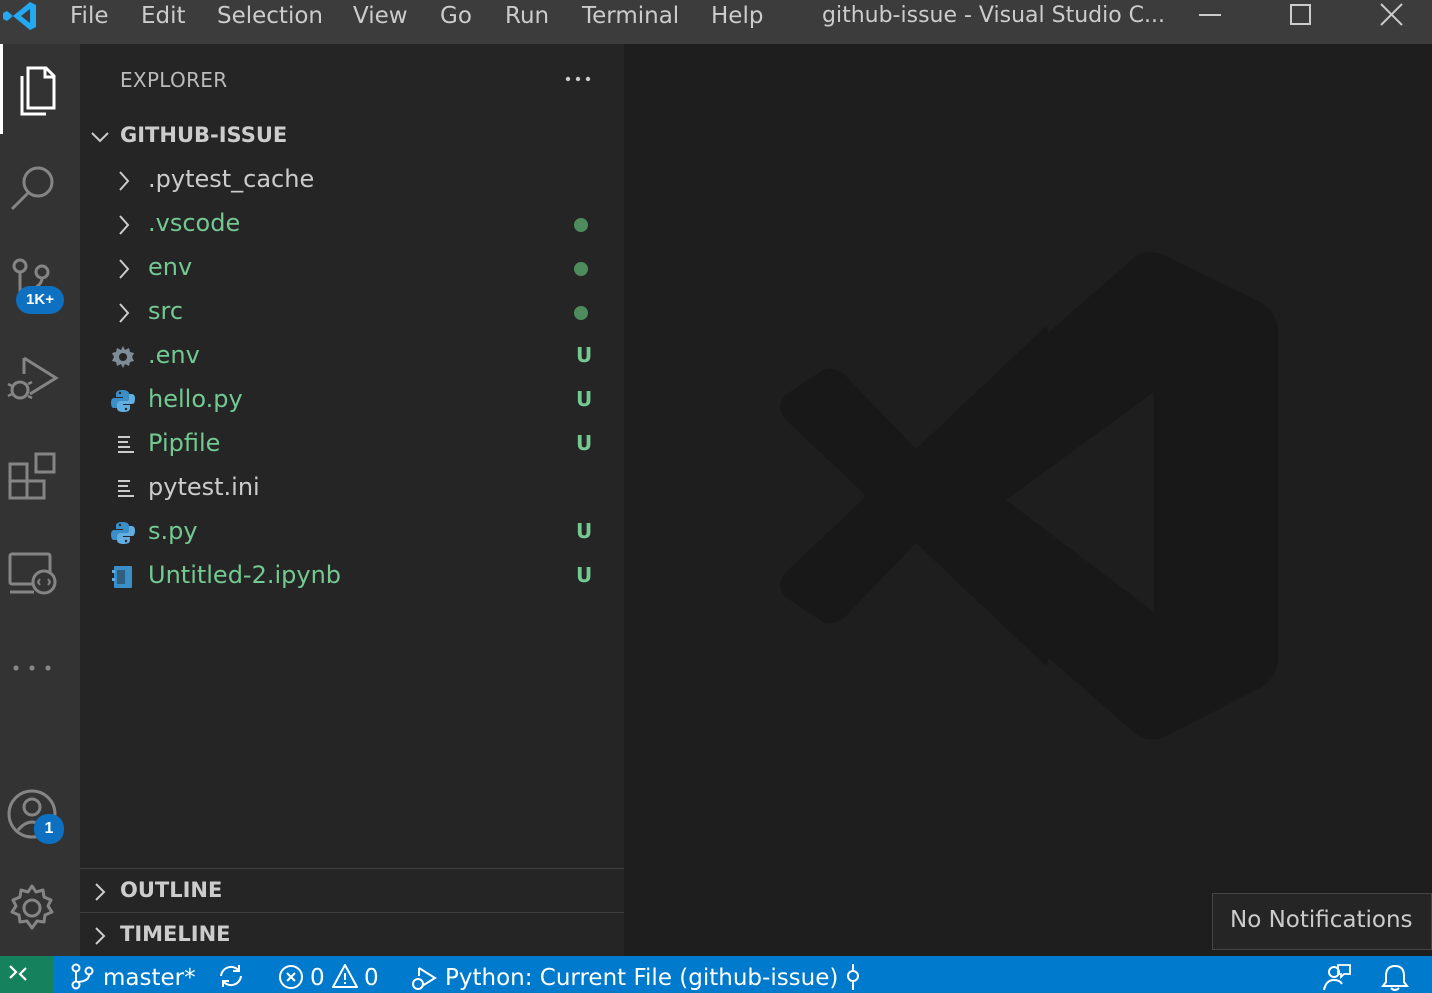  Describe the element at coordinates (641, 974) in the screenshot. I see `debug-configuration: Python: Current File (github-issue)` at that location.